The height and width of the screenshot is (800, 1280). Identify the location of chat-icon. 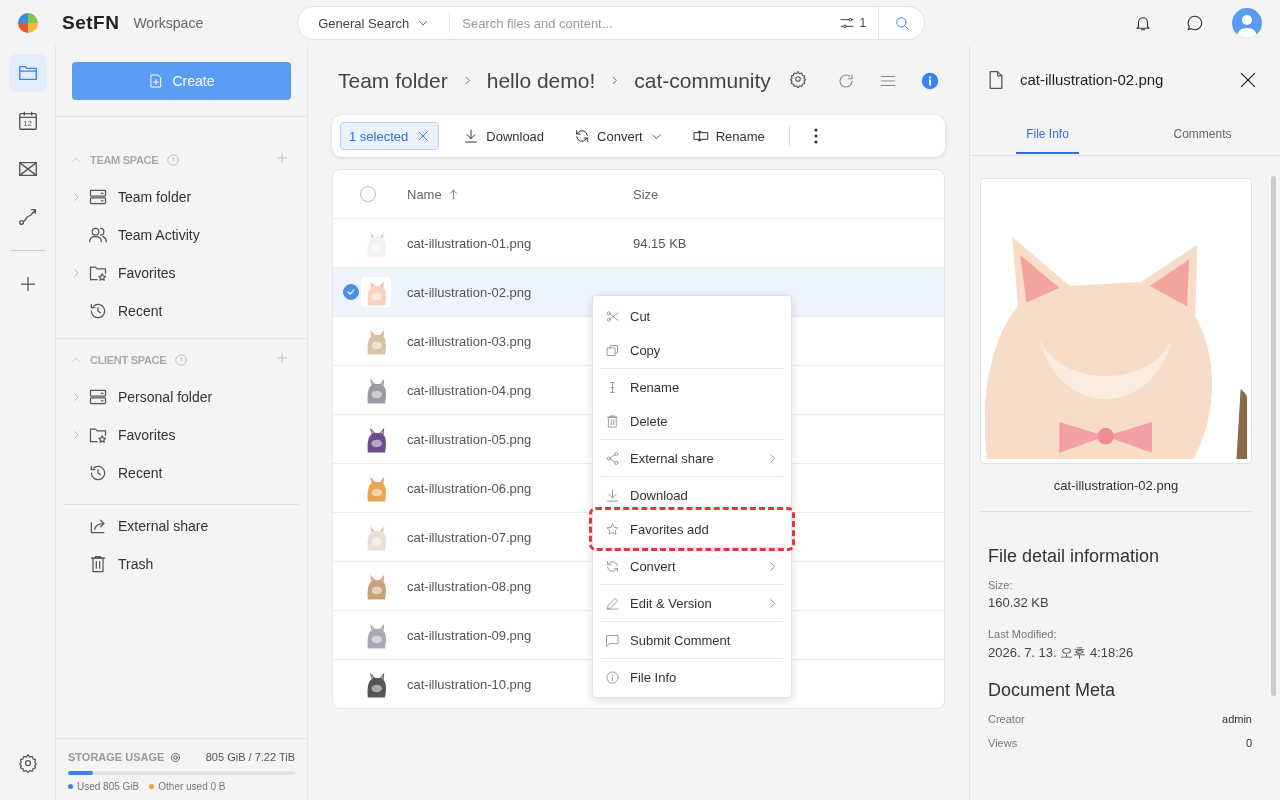
(1195, 23).